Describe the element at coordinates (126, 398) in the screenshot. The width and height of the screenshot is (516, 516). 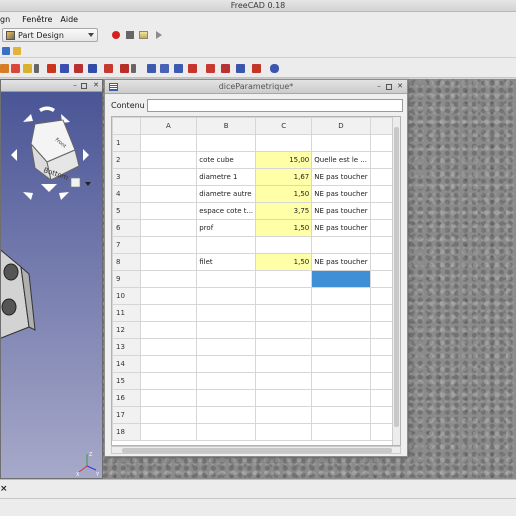
I see `row-header: 16` at that location.